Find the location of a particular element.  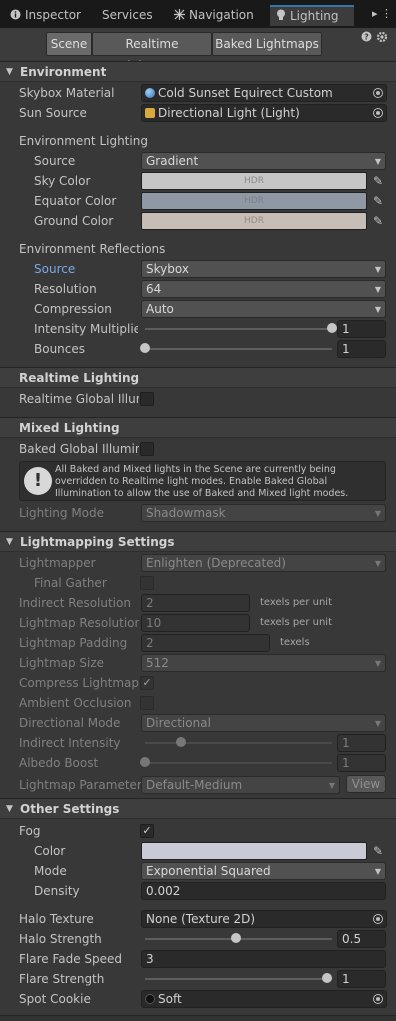

lightmap-size-dropdown: 512 ▼ is located at coordinates (263, 663).